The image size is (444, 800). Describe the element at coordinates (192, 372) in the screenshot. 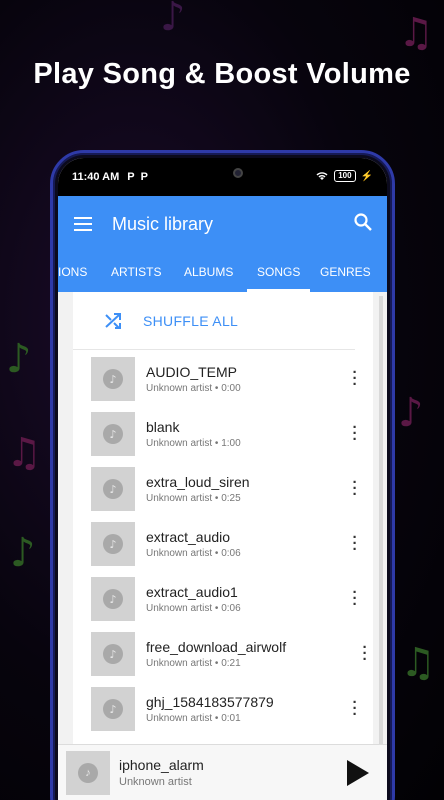

I see `song-title: AUDIO_TEMP` at that location.